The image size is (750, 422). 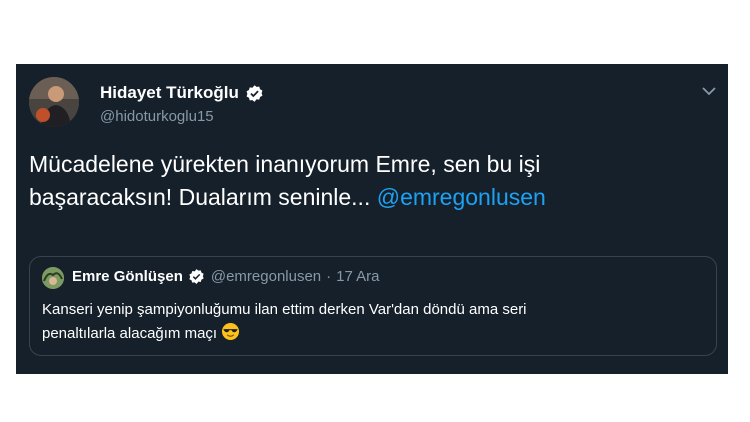 I want to click on quoted-author-avatar, so click(x=53, y=278).